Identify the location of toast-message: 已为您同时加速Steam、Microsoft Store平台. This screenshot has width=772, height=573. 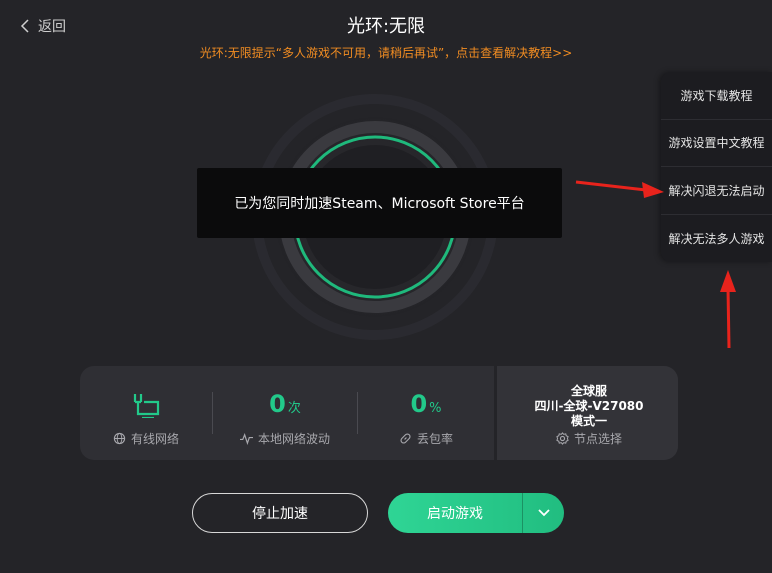
(379, 203).